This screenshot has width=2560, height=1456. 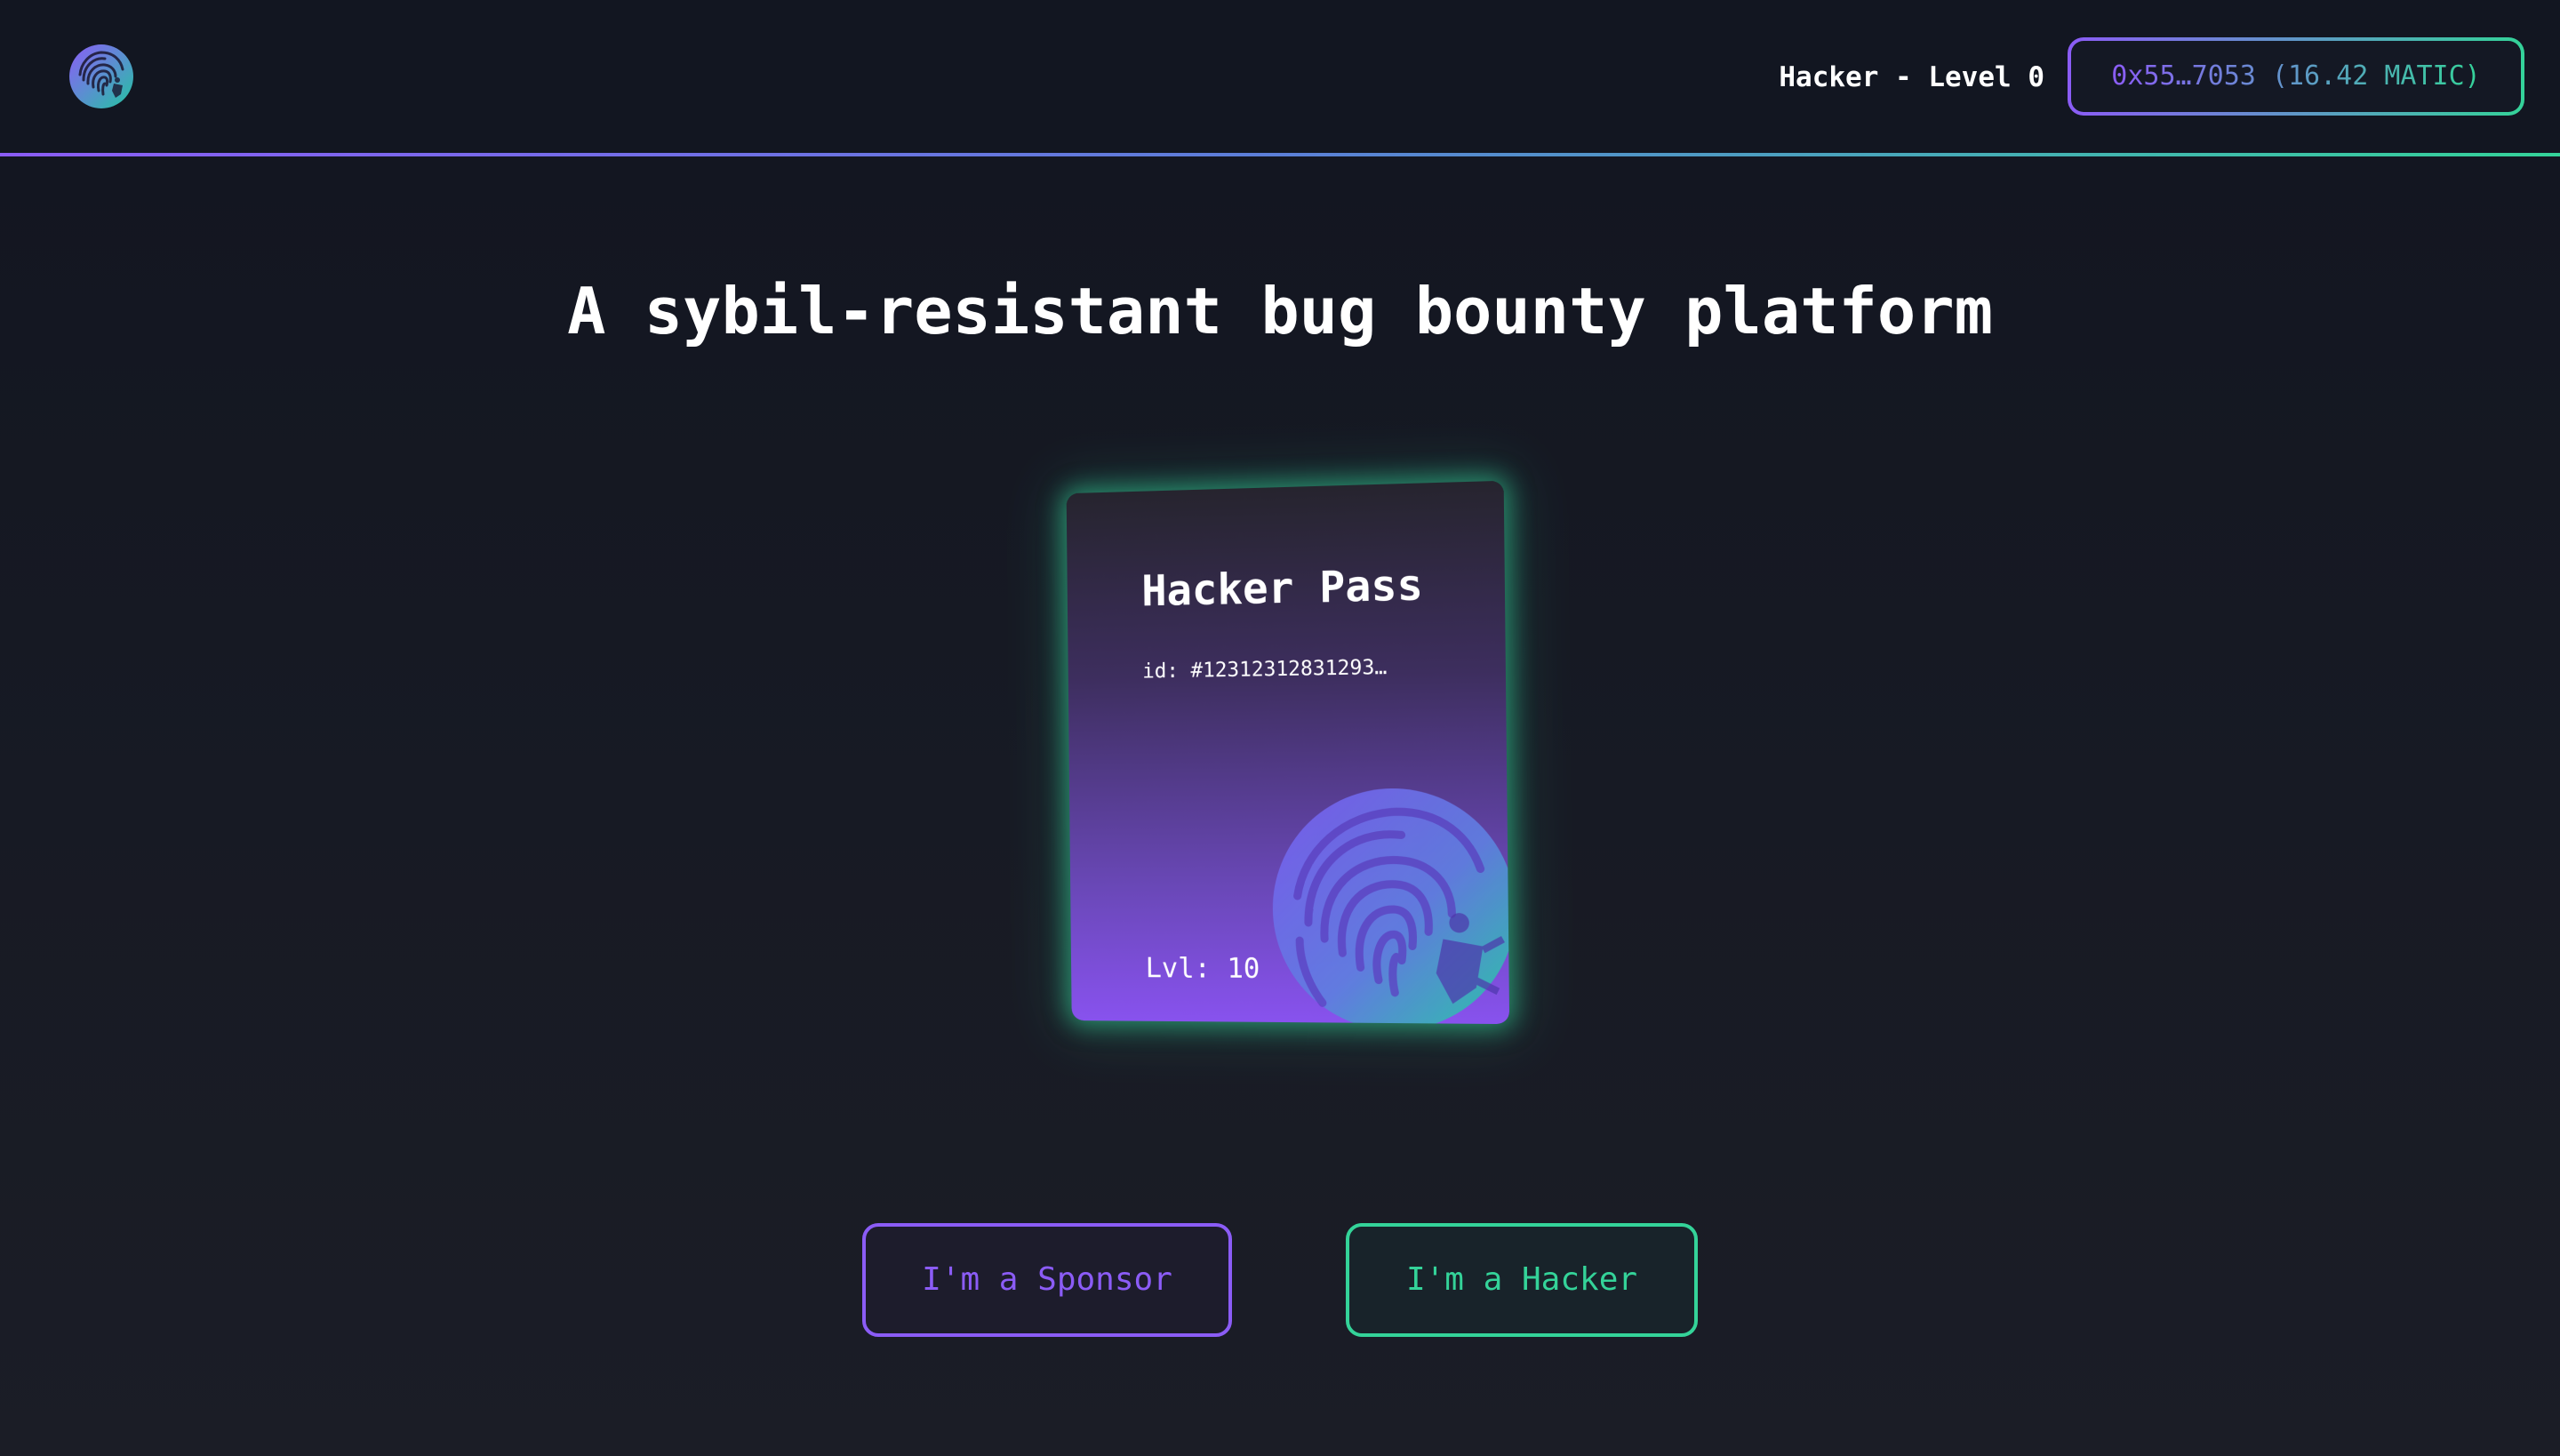 What do you see at coordinates (1280, 311) in the screenshot?
I see `page-headline: A sybil-resistant bug bounty platform` at bounding box center [1280, 311].